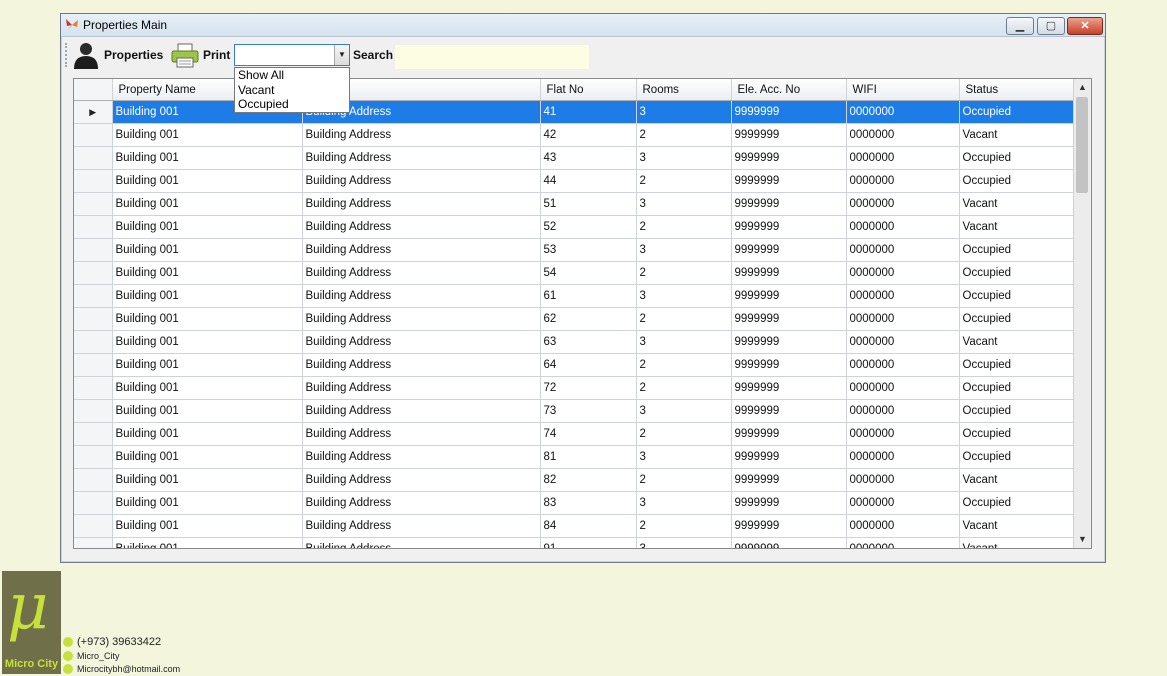 This screenshot has height=676, width=1167. Describe the element at coordinates (588, 542) in the screenshot. I see `cell-flat-no: 91` at that location.